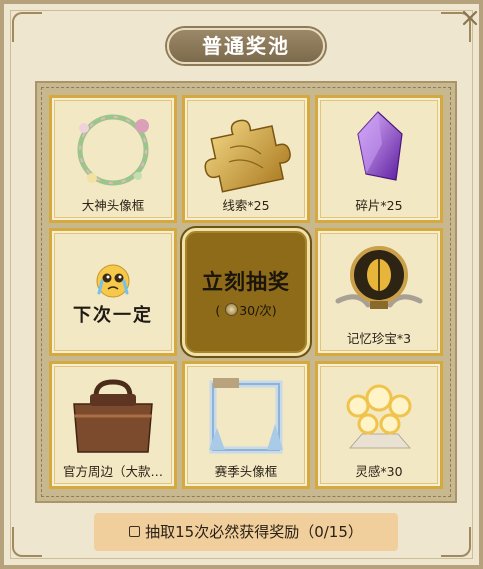  Describe the element at coordinates (379, 416) in the screenshot. I see `glowing-bulbs-icon` at that location.